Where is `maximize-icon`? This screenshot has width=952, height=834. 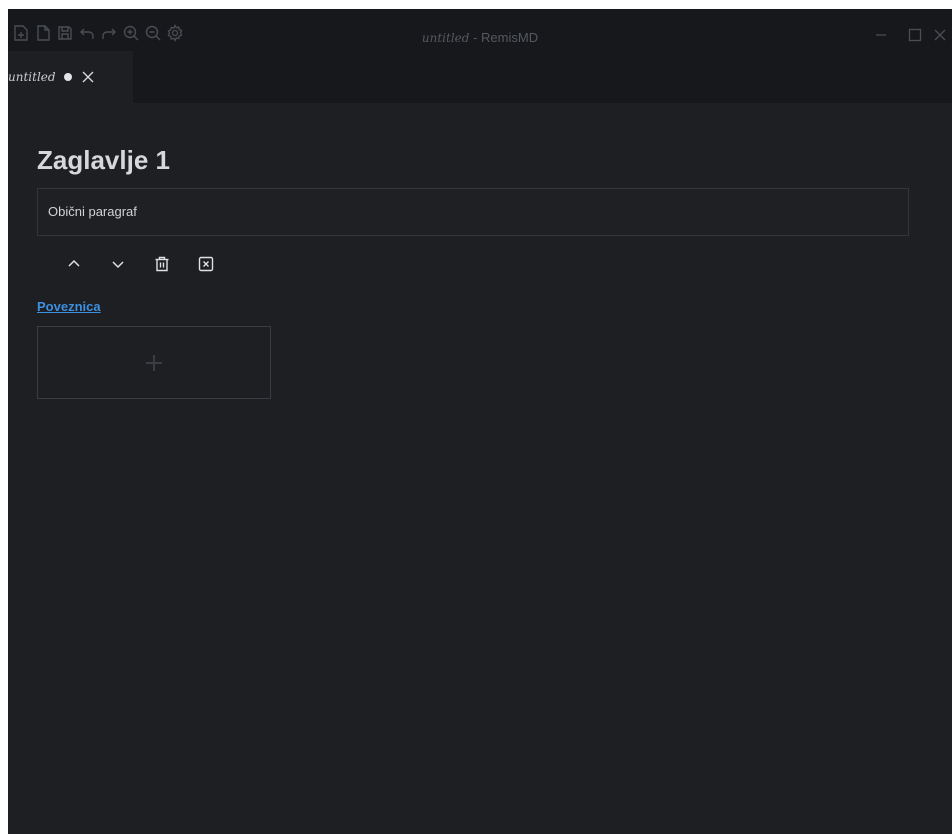
maximize-icon is located at coordinates (915, 35).